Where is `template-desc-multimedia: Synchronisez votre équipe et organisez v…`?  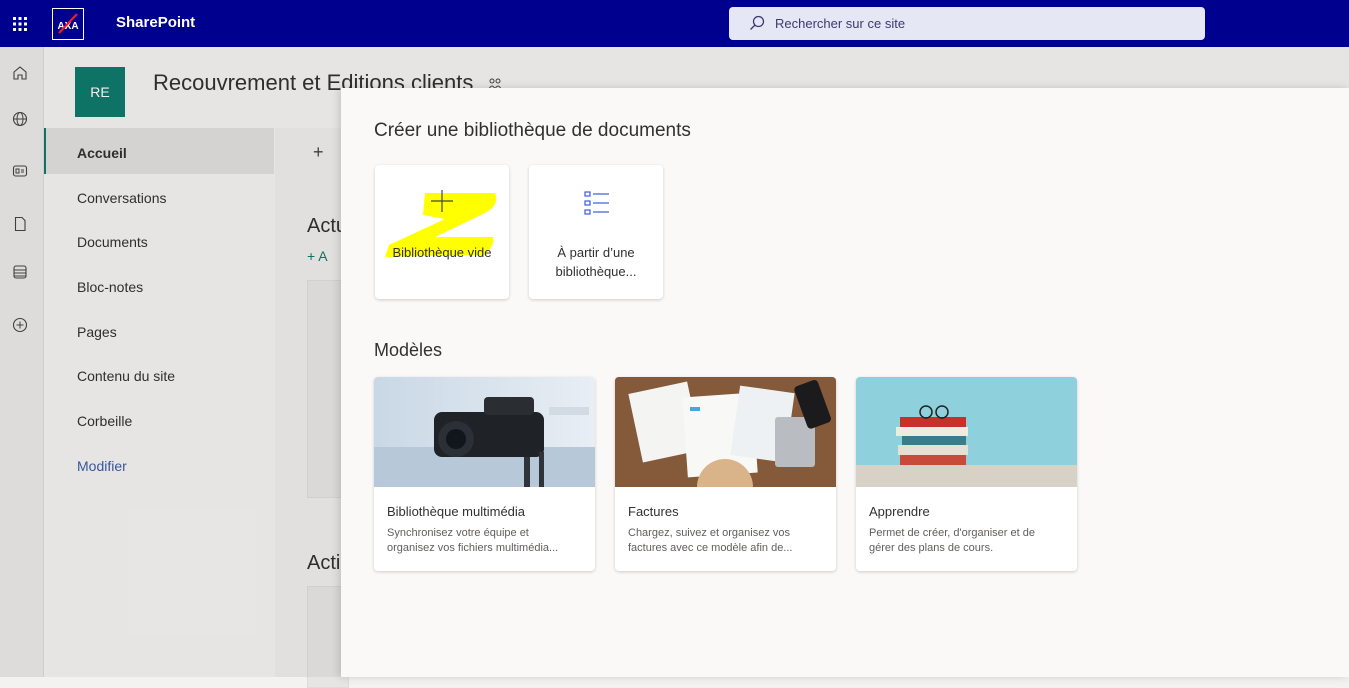
template-desc-multimedia: Synchronisez votre équipe et organisez v… is located at coordinates (487, 541).